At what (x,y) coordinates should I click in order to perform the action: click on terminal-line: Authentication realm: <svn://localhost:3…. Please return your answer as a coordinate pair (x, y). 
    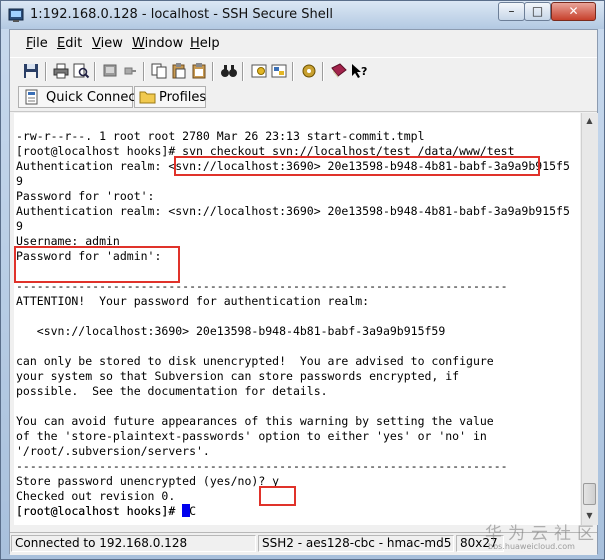
    Looking at the image, I should click on (293, 211).